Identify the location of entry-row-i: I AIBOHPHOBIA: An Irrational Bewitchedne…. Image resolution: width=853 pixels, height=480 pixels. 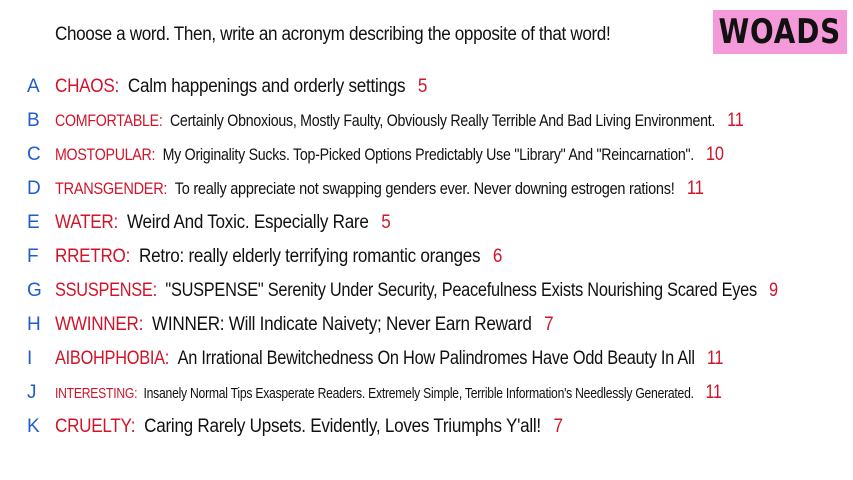
(426, 359).